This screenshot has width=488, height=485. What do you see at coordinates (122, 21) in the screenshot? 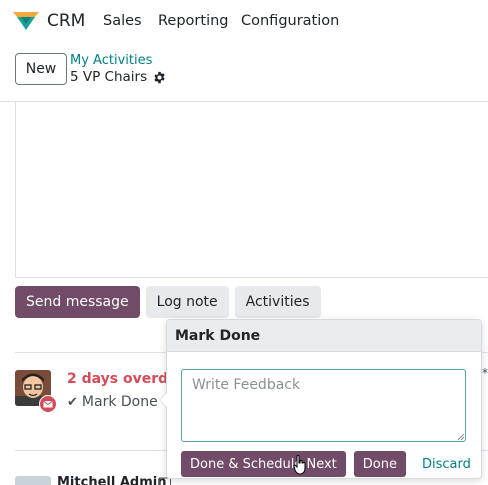
I see `menu-sales: Sales` at bounding box center [122, 21].